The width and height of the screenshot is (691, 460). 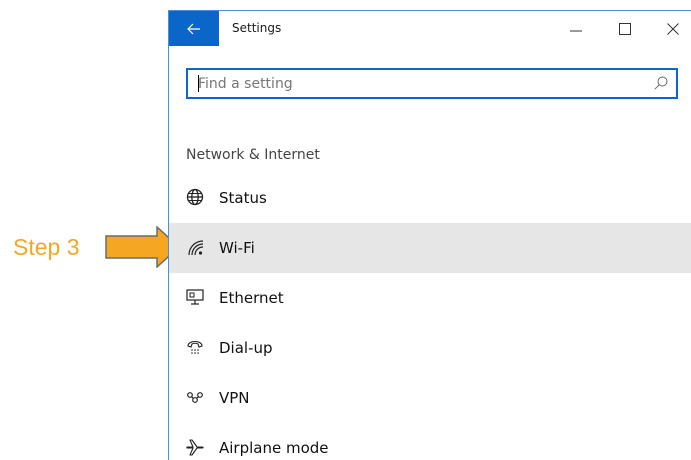 I want to click on back-arrow-icon, so click(x=193, y=28).